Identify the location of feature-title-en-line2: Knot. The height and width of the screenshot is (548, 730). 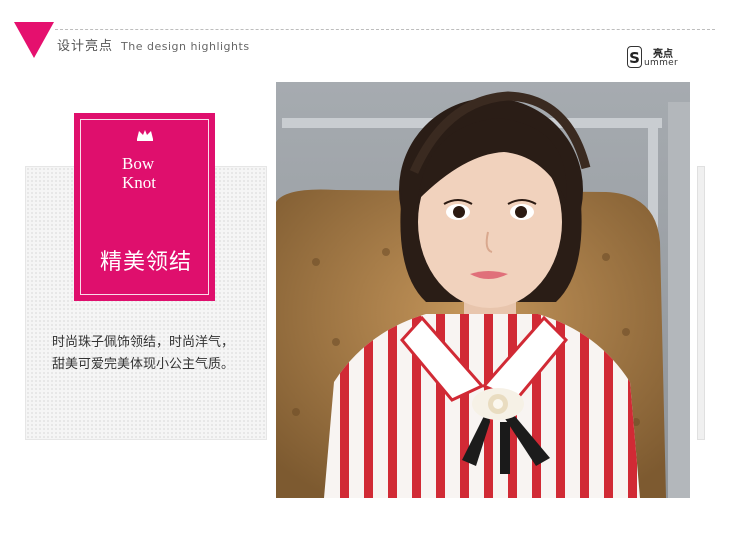
(139, 182).